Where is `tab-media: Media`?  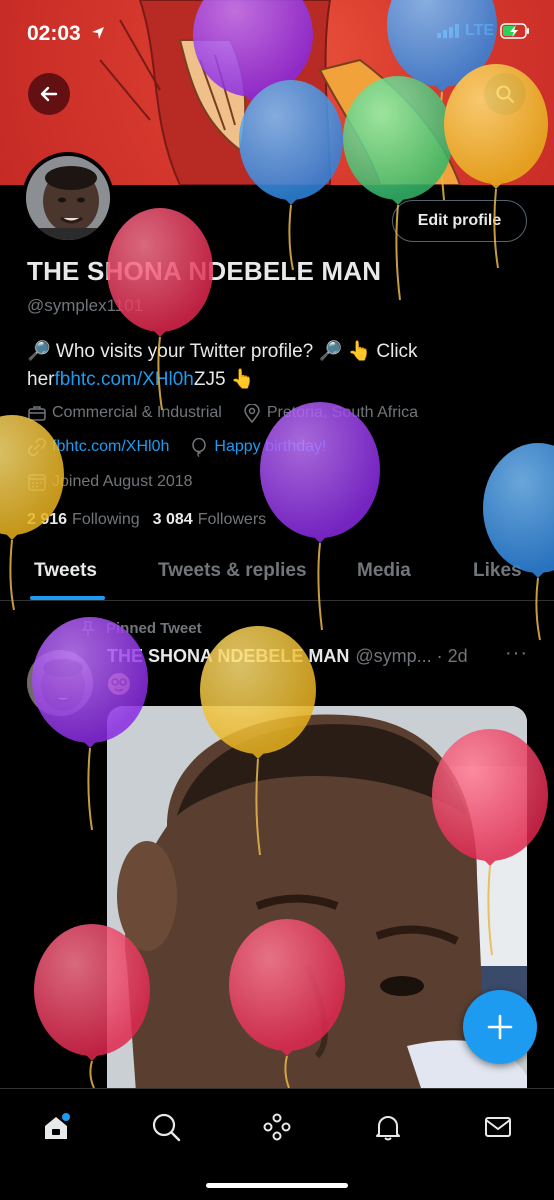
tab-media: Media is located at coordinates (384, 571).